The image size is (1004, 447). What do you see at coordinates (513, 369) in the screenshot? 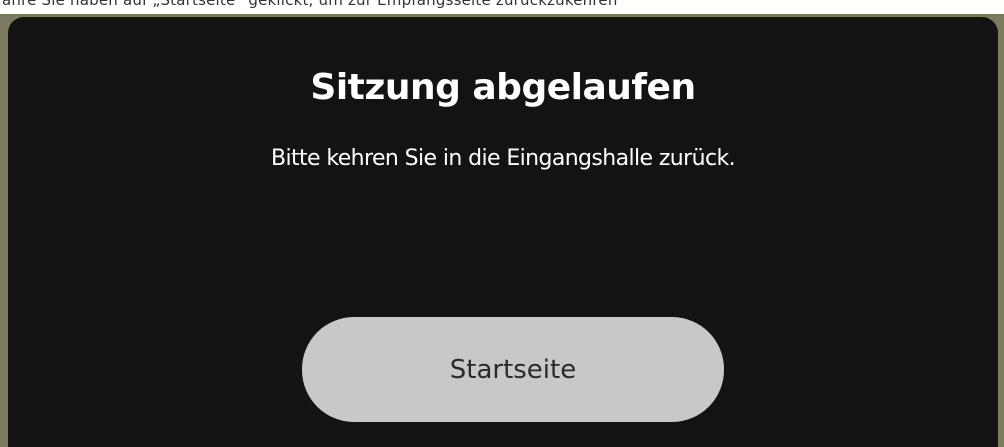
I see `home-button: Startseite` at bounding box center [513, 369].